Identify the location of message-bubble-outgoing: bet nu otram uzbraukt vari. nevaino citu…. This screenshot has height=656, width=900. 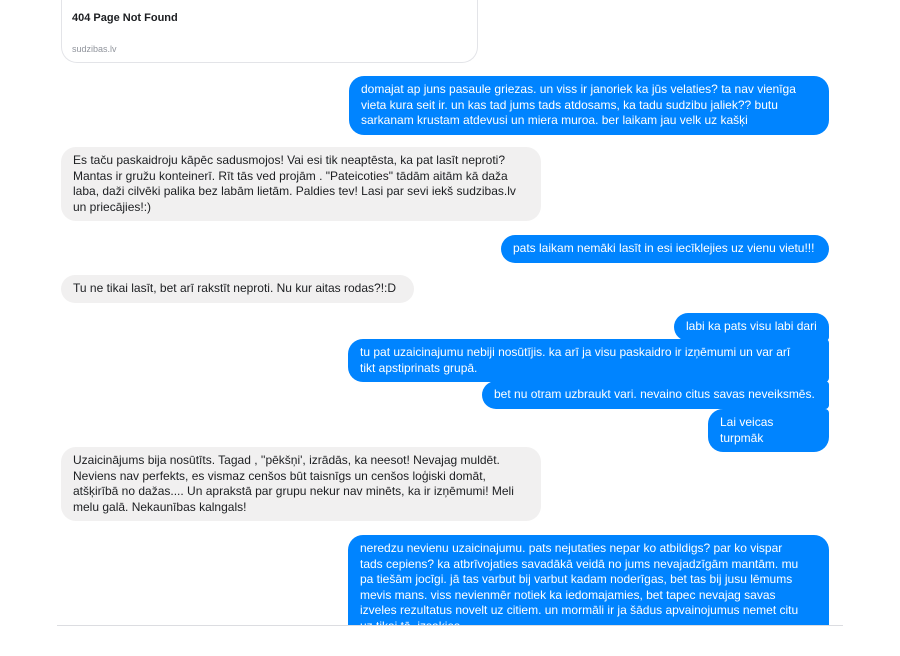
(655, 395).